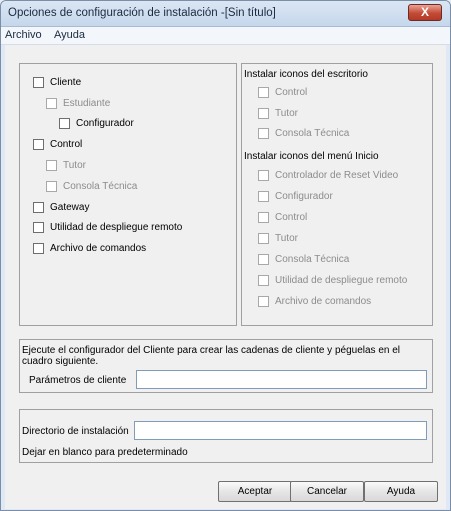 The height and width of the screenshot is (511, 451). What do you see at coordinates (105, 452) in the screenshot?
I see `install-dir-hint: Dejar en blanco para predeterminado` at bounding box center [105, 452].